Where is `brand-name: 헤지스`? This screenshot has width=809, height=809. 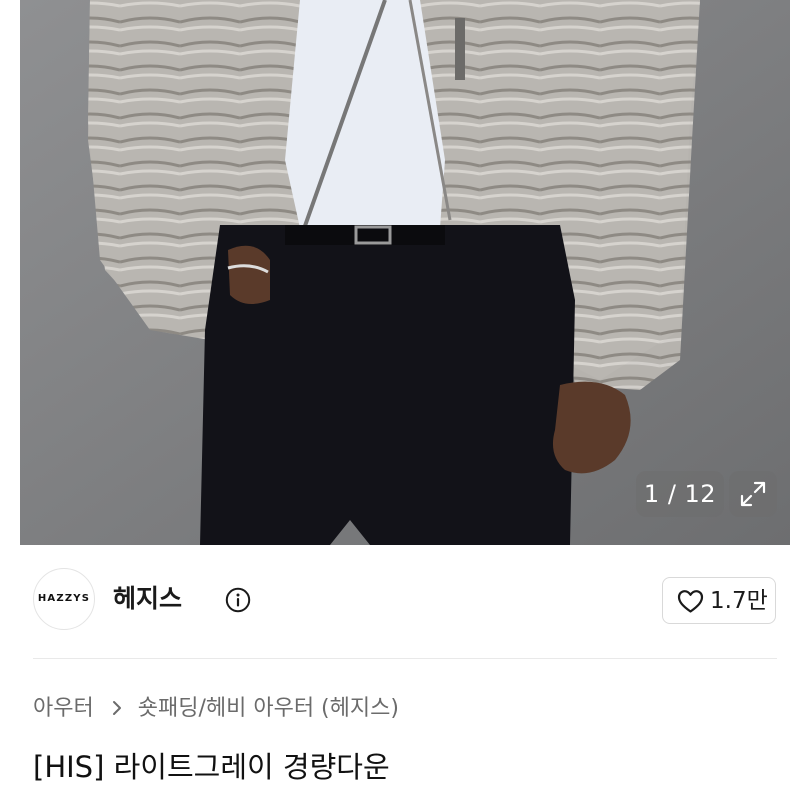 brand-name: 헤지스 is located at coordinates (147, 599).